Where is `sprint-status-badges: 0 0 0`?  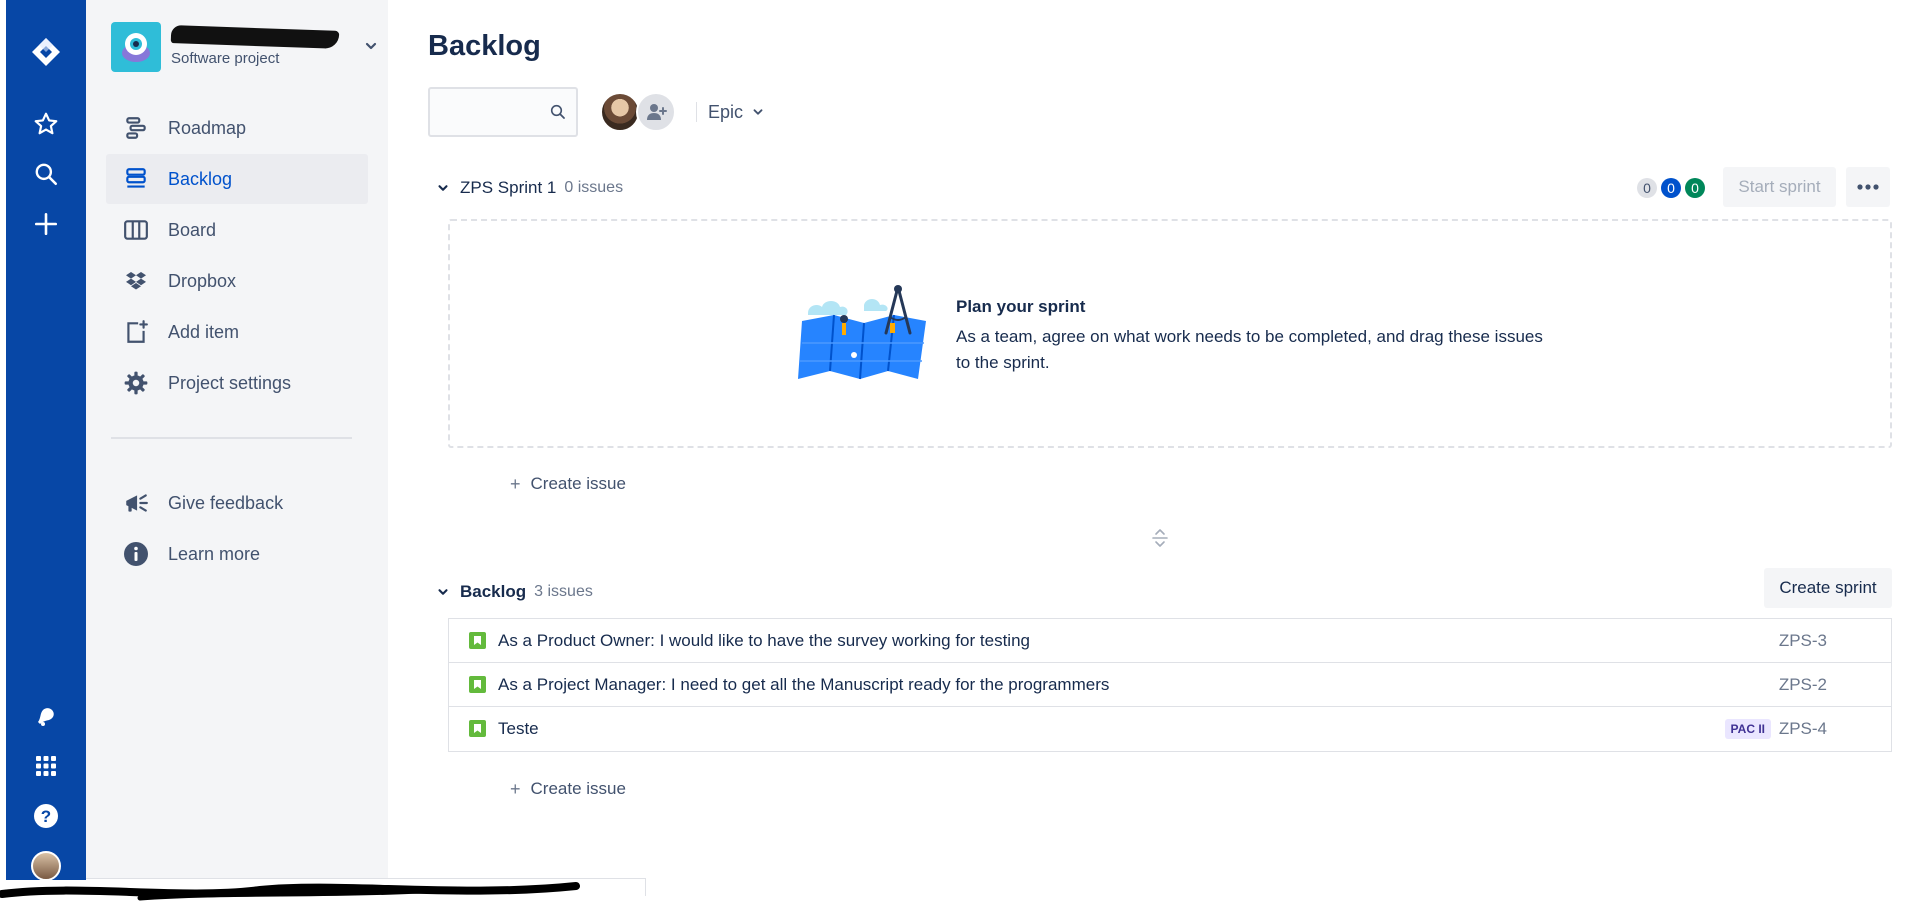
sprint-status-badges: 0 0 0 is located at coordinates (1671, 188).